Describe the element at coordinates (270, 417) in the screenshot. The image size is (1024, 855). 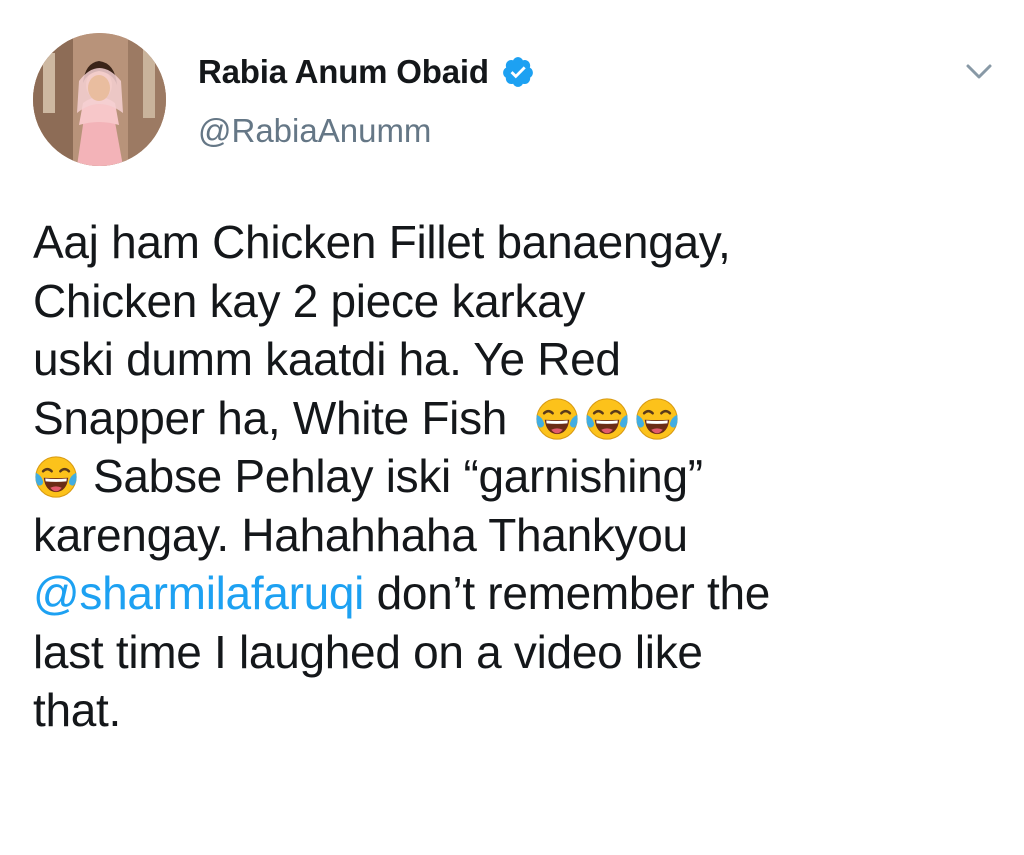
I see `tweet-text-segment: Snapper ha, White Fish` at that location.